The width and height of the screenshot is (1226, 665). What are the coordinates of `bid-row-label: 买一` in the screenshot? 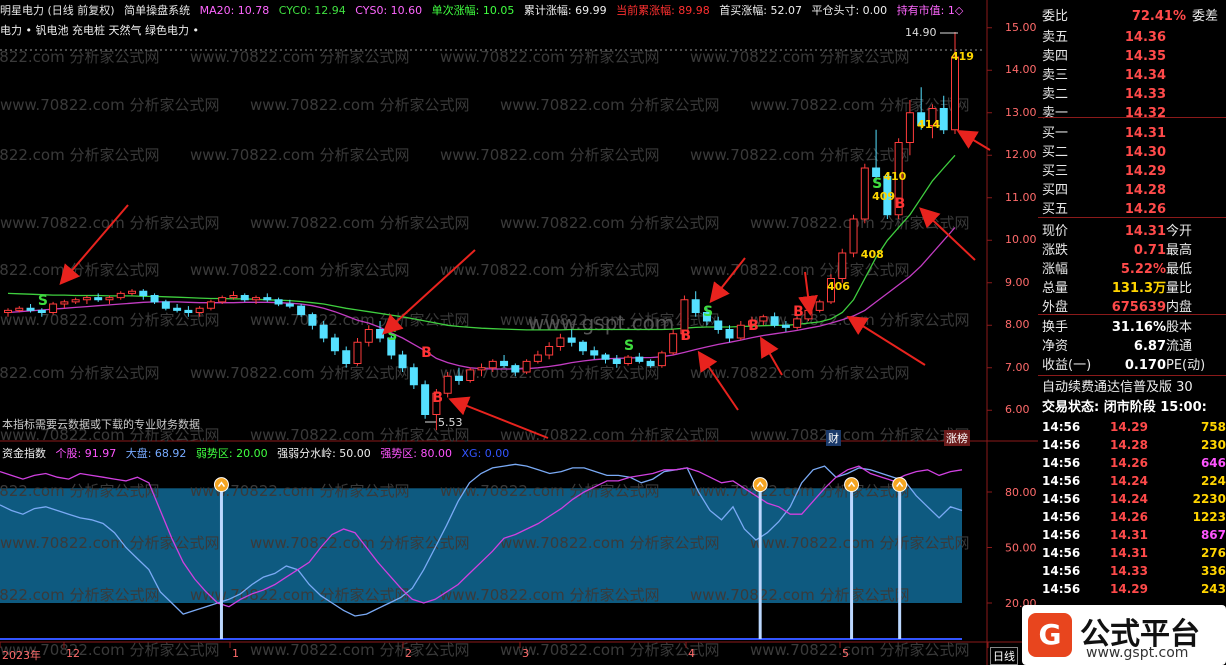 It's located at (1055, 133).